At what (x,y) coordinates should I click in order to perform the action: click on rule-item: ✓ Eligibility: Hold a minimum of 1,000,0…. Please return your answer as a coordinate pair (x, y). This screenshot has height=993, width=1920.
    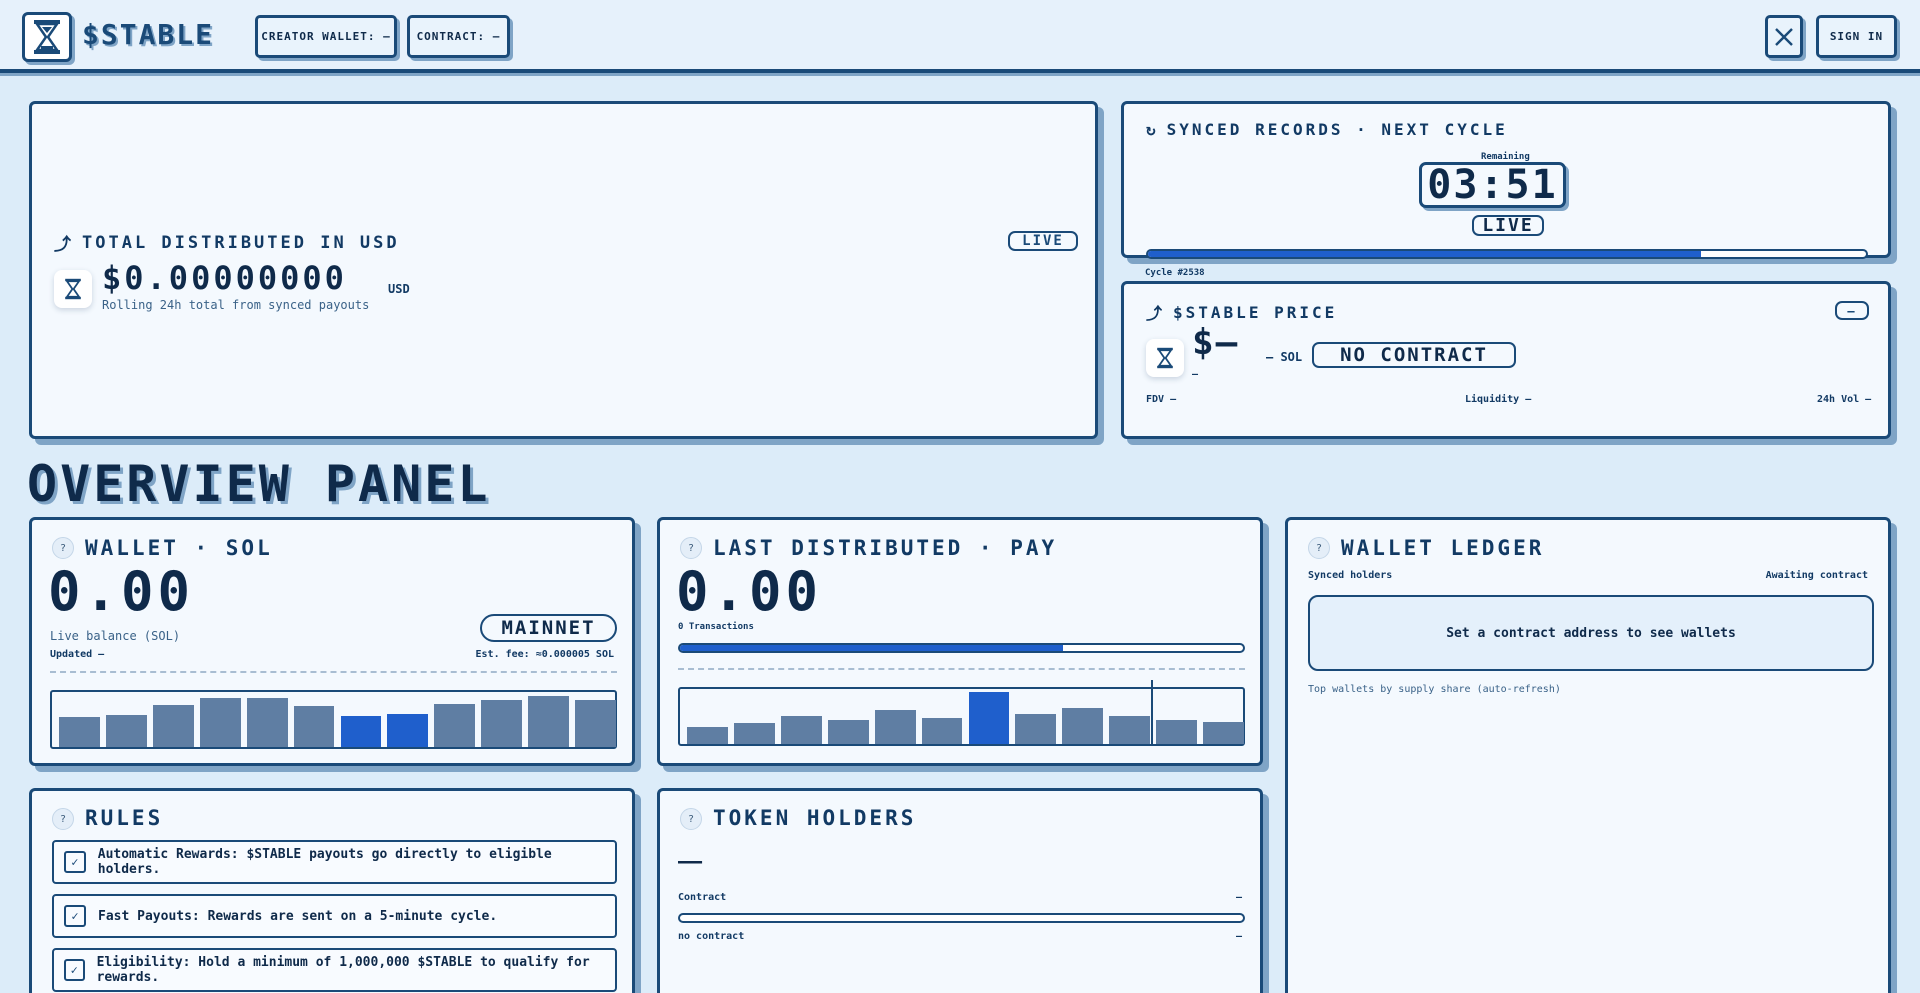
    Looking at the image, I should click on (334, 970).